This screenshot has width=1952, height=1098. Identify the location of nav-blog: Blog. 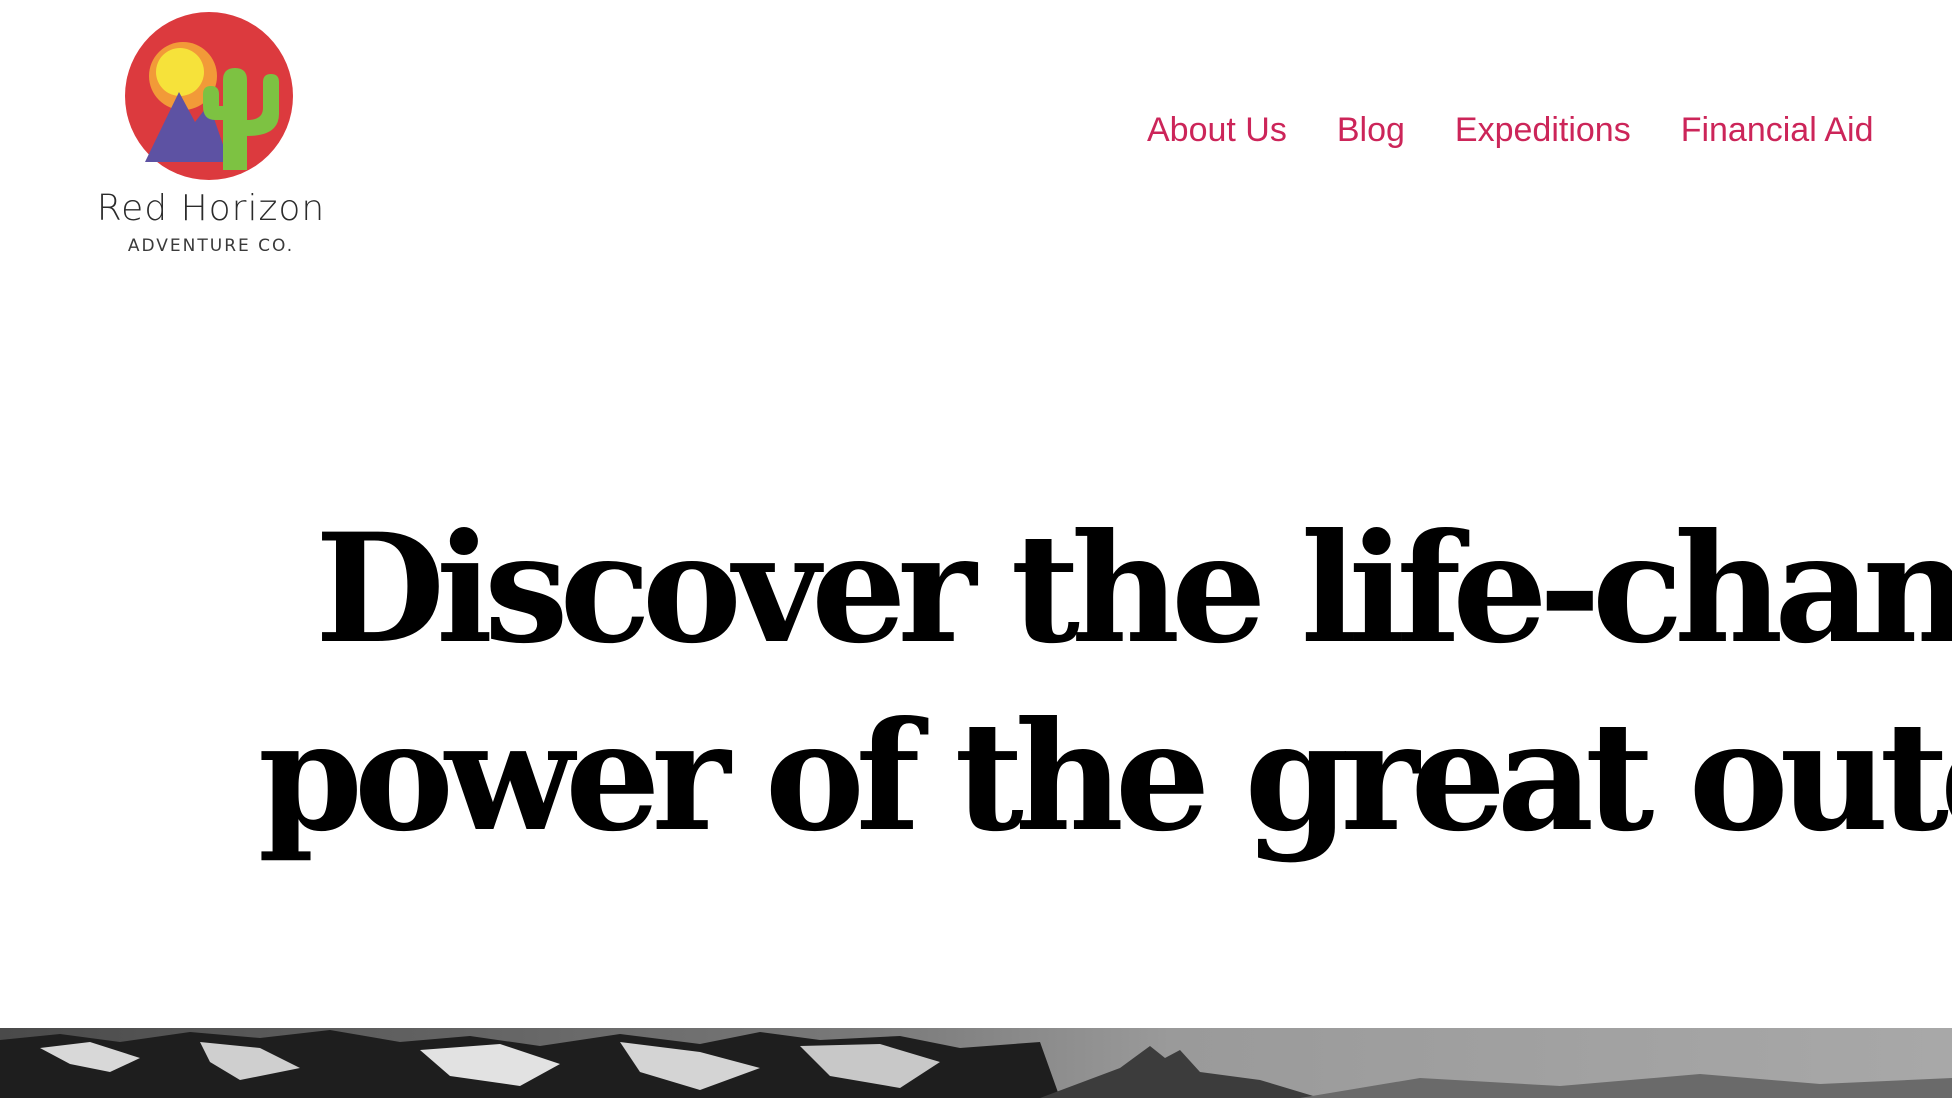
(1371, 130).